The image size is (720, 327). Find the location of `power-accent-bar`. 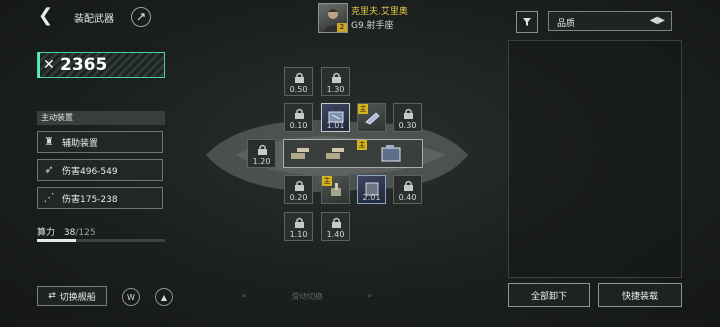

power-accent-bar is located at coordinates (39, 65).